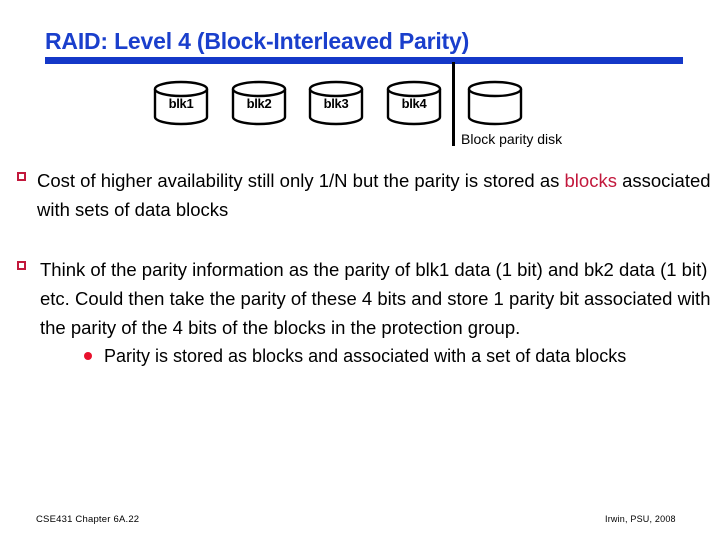  I want to click on disk-cylinder-blk2: blk2, so click(259, 103).